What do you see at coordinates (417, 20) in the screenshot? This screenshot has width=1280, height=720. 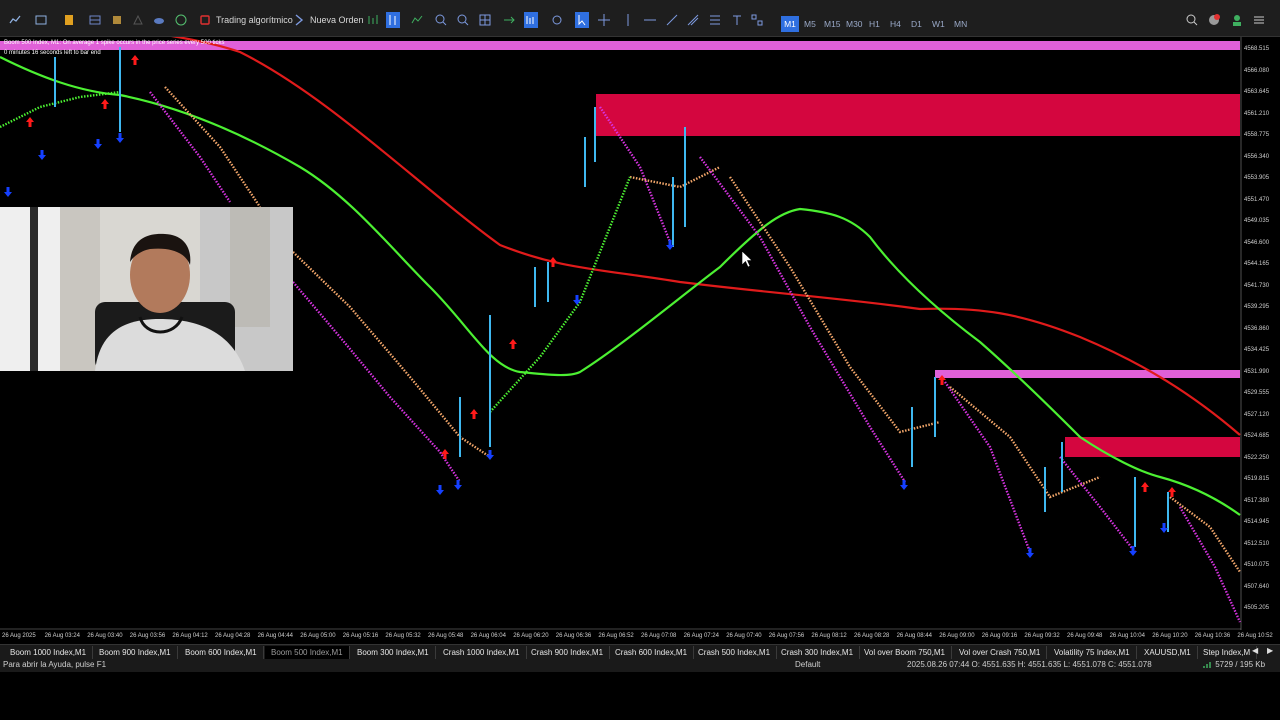 I see `line-chart-icon` at bounding box center [417, 20].